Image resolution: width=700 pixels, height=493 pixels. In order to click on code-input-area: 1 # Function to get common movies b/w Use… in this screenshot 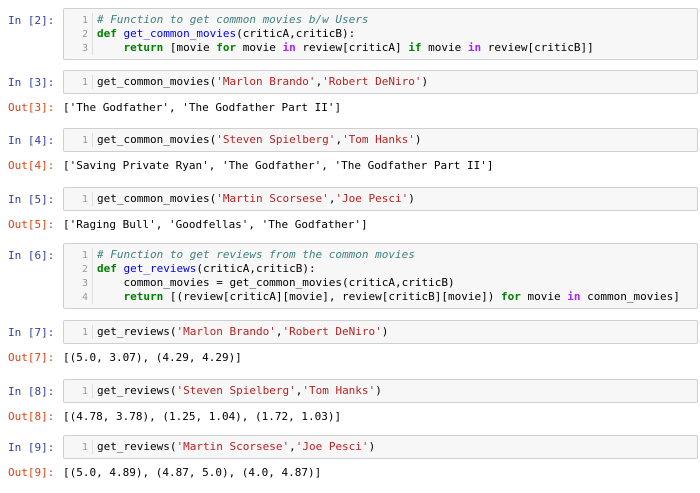, I will do `click(380, 34)`.